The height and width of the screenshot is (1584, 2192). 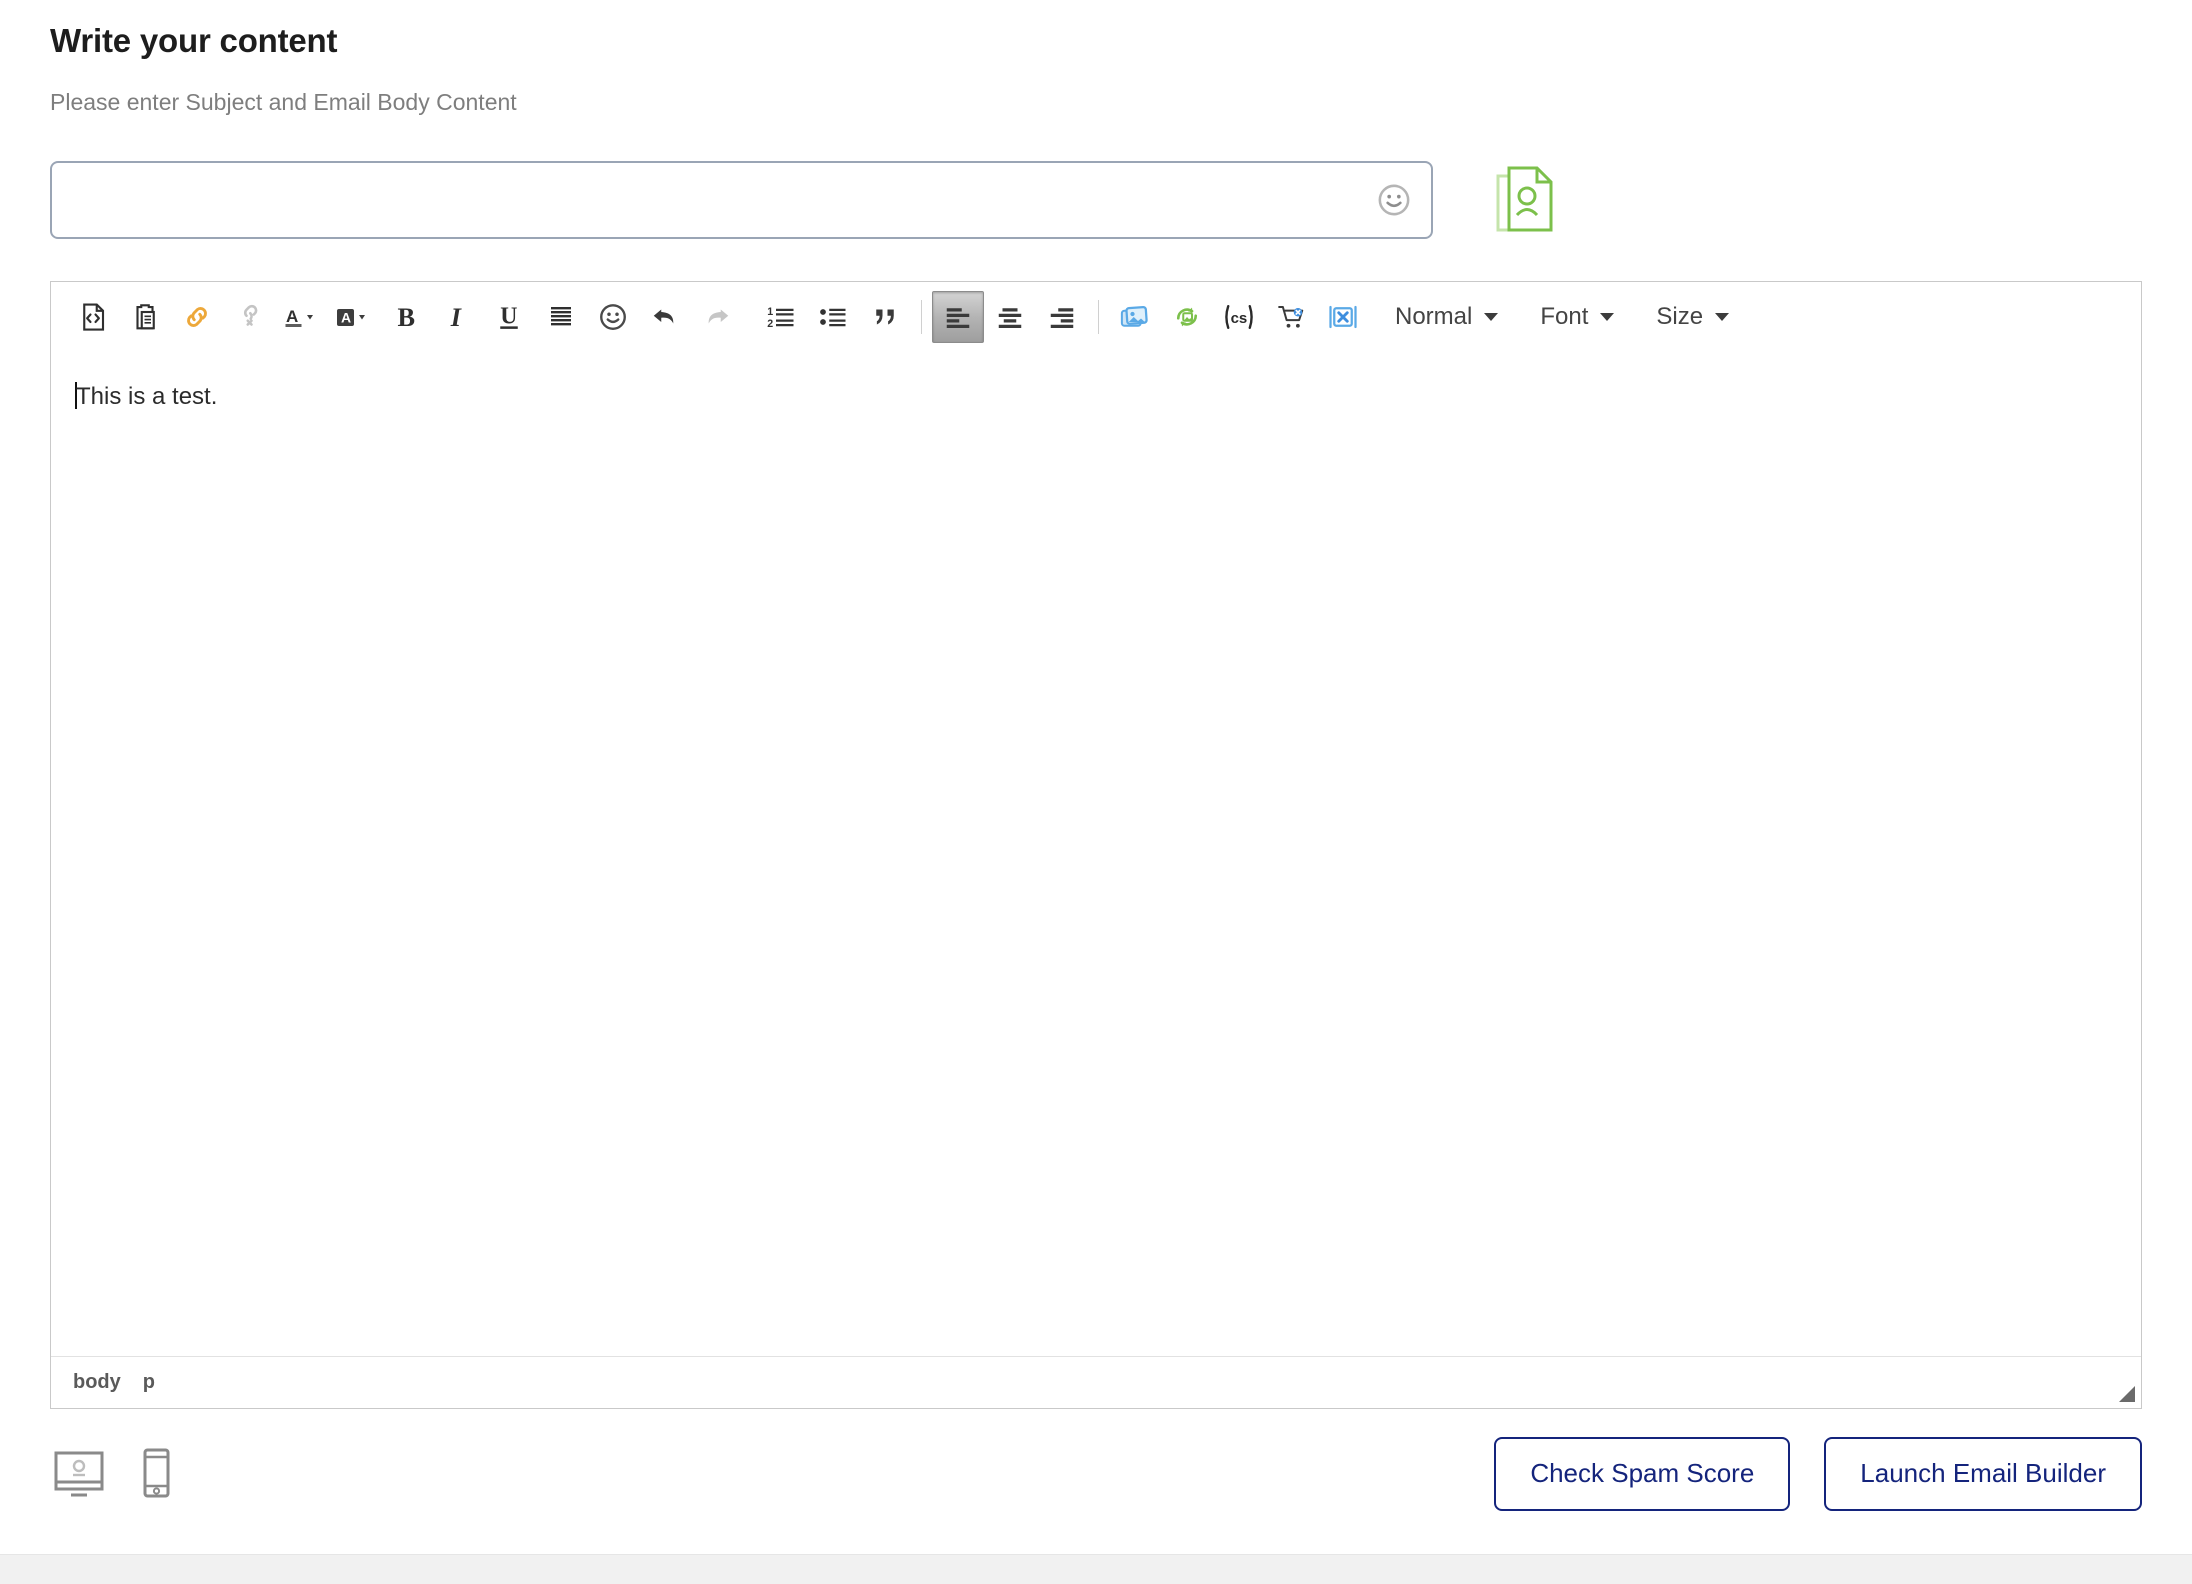 I want to click on subject-field-wrapper, so click(x=741, y=199).